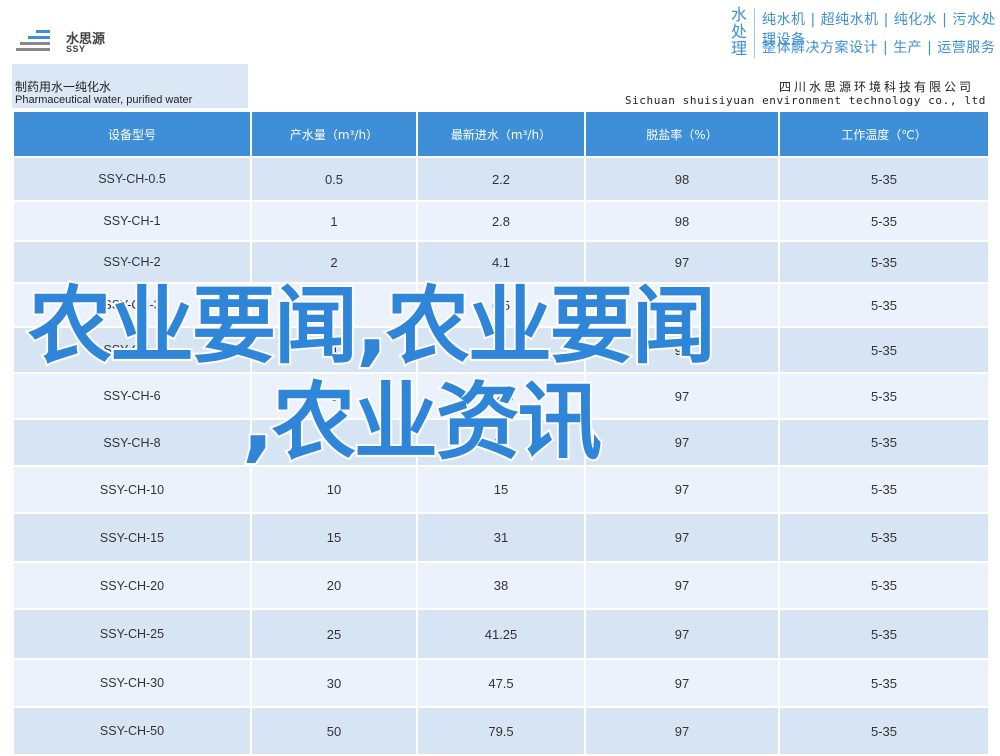 The image size is (1000, 756). Describe the element at coordinates (754, 33) in the screenshot. I see `brand-divider` at that location.